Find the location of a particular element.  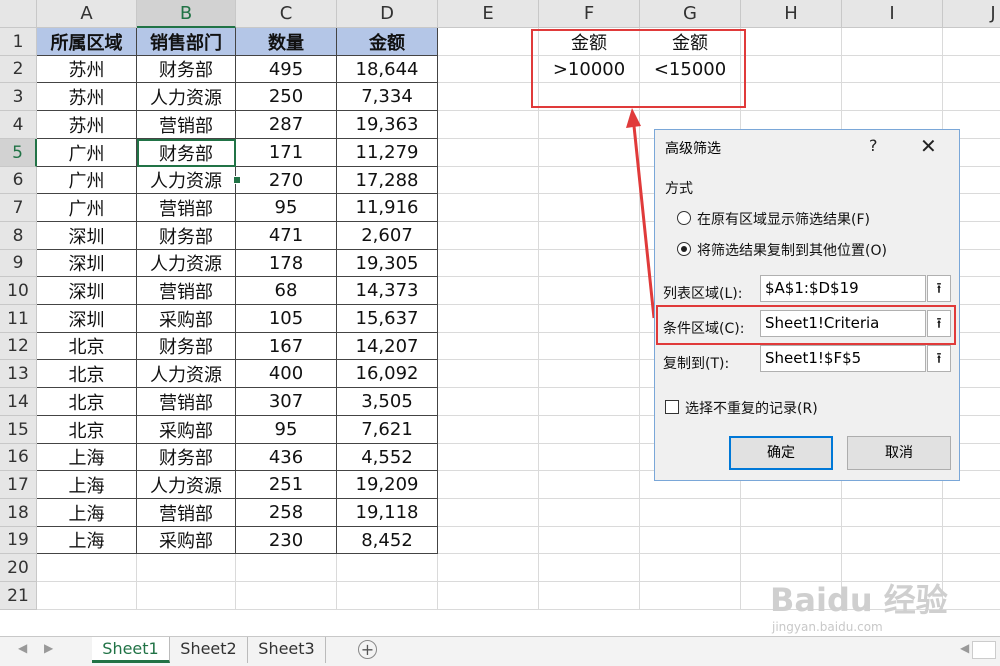

cell-b20 is located at coordinates (186, 568).